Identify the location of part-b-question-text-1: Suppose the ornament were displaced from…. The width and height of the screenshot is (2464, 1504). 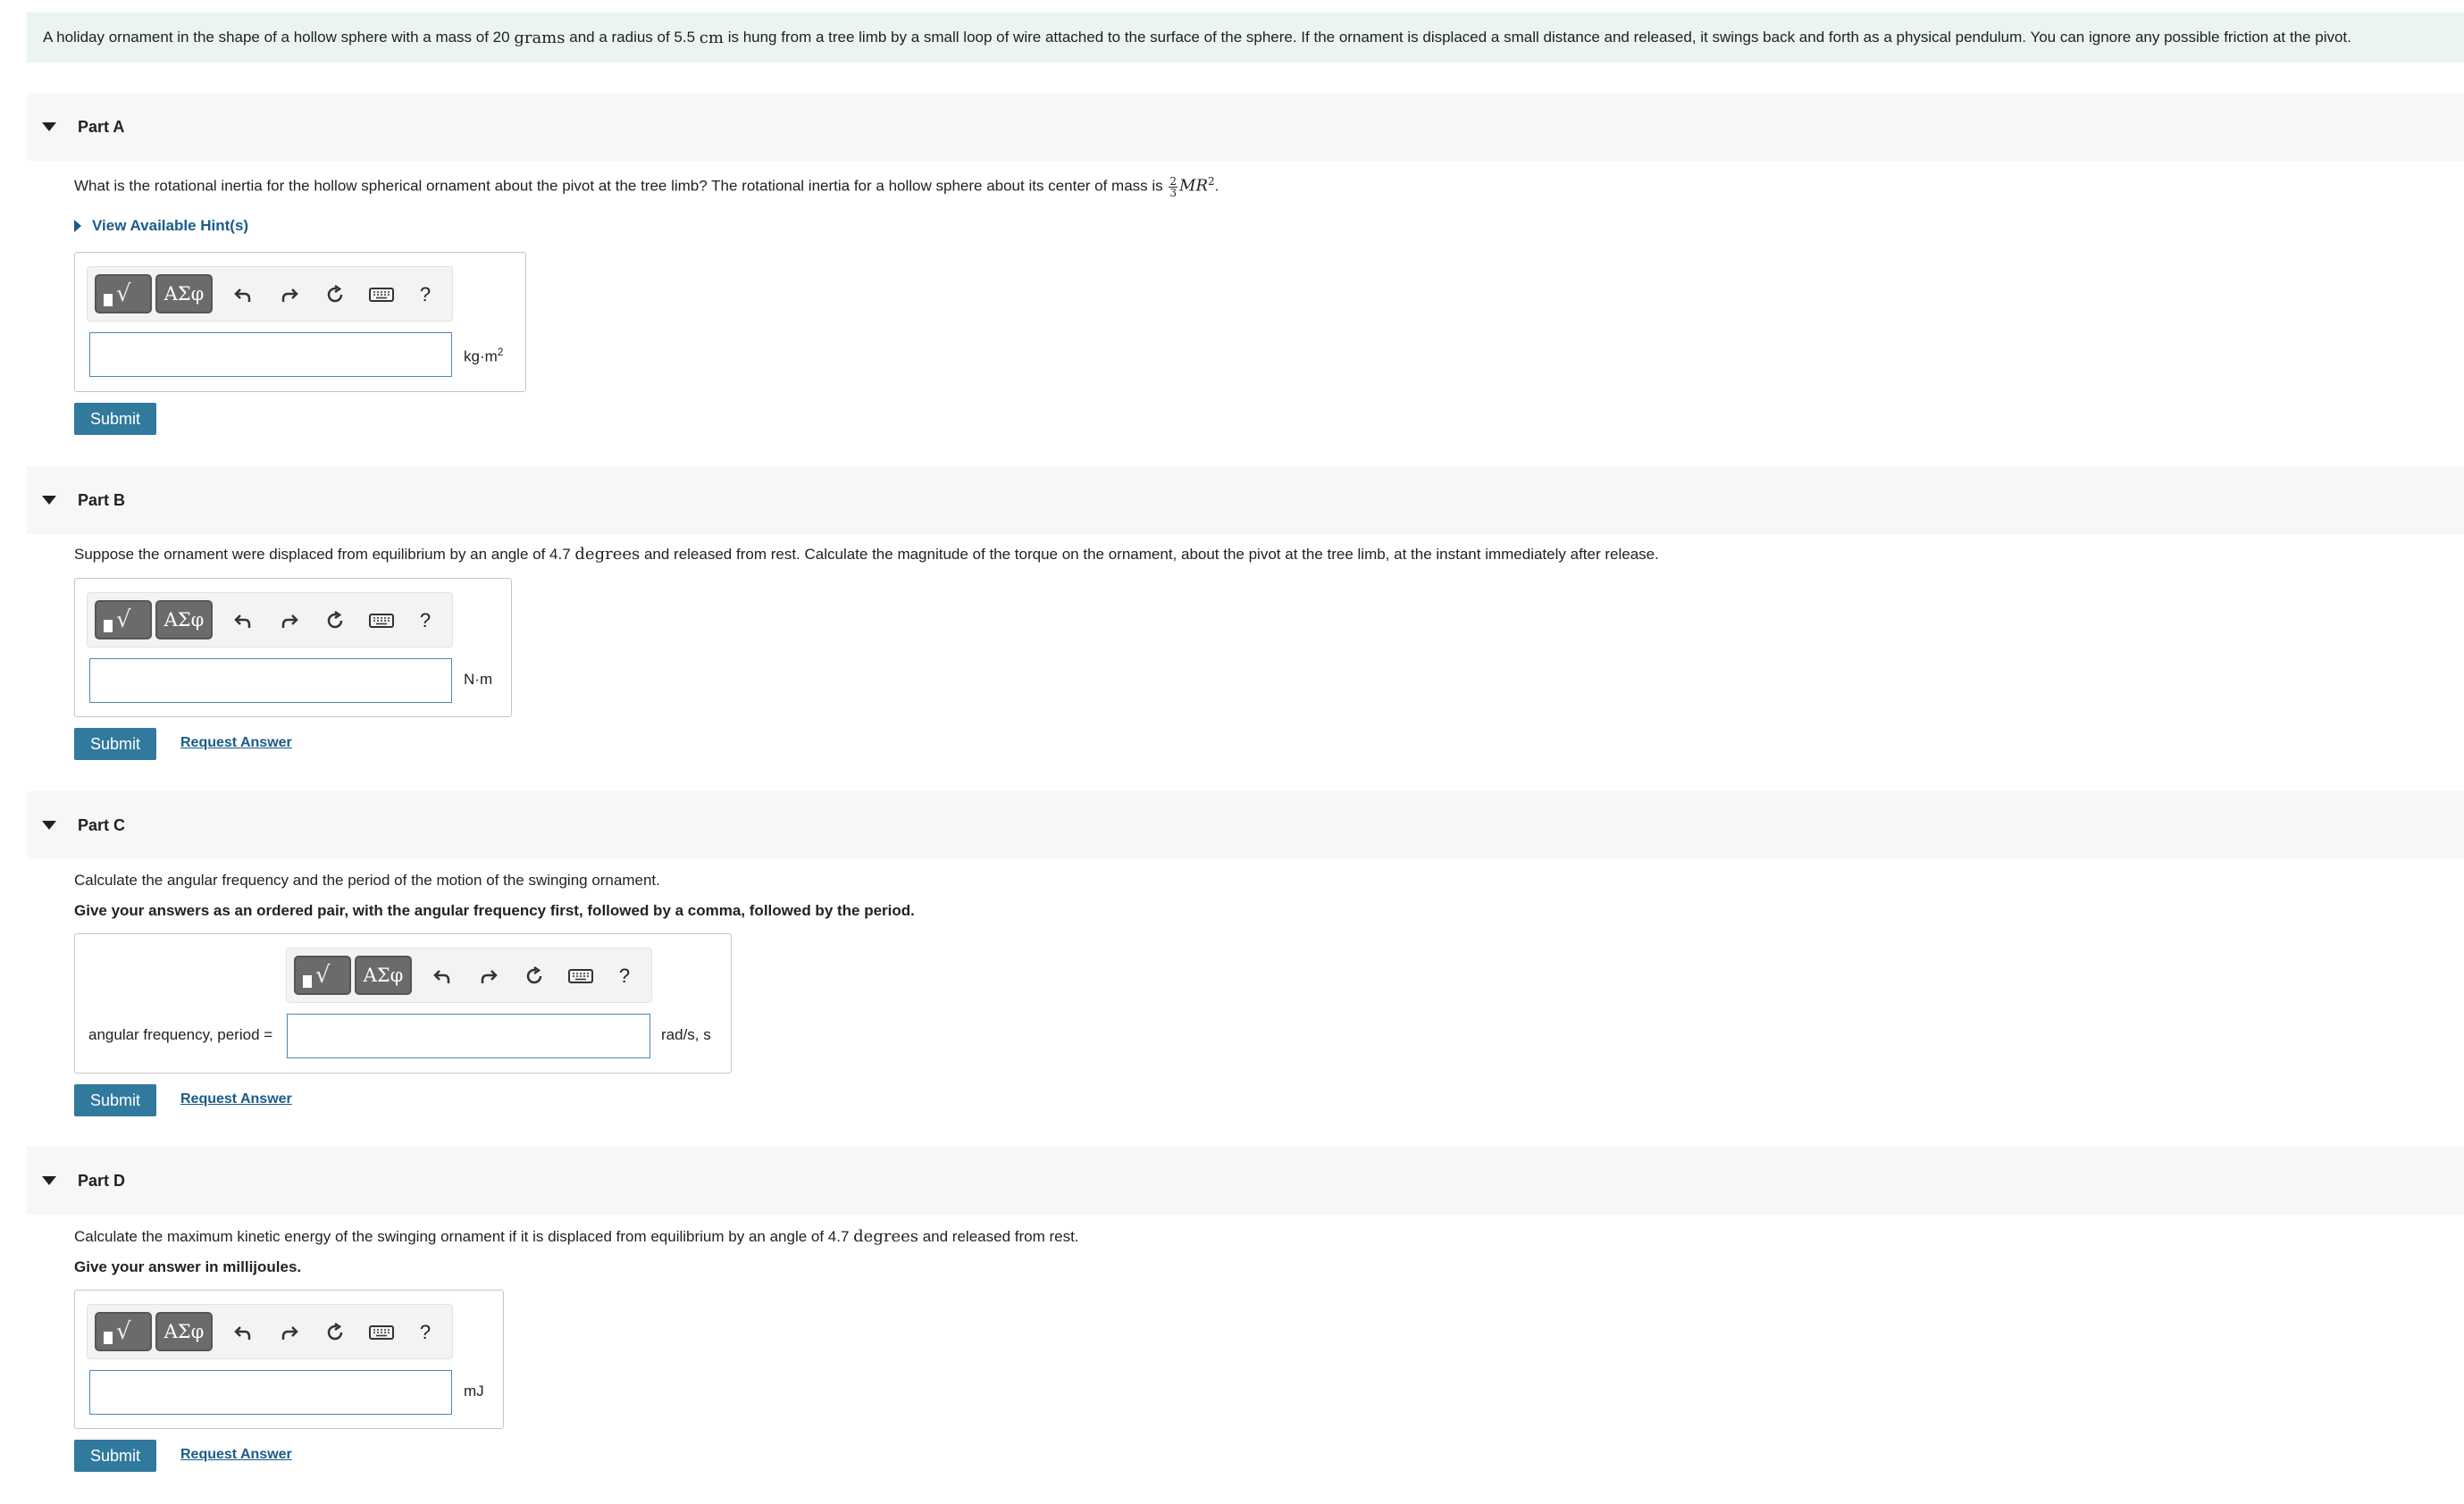
(324, 554).